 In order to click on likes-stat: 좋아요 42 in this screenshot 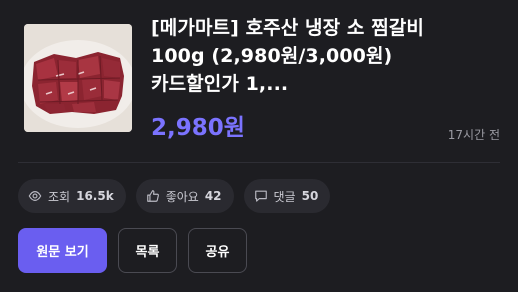, I will do `click(184, 196)`.